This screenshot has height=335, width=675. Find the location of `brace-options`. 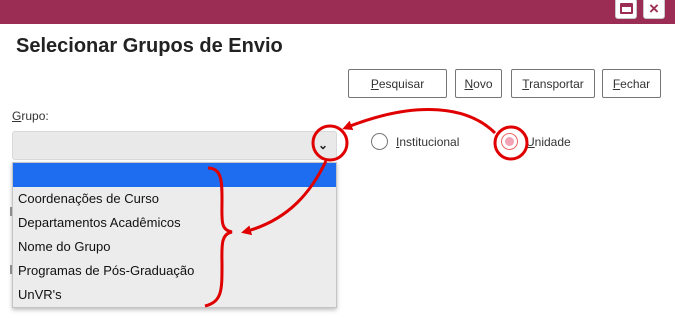

brace-options is located at coordinates (218, 237).